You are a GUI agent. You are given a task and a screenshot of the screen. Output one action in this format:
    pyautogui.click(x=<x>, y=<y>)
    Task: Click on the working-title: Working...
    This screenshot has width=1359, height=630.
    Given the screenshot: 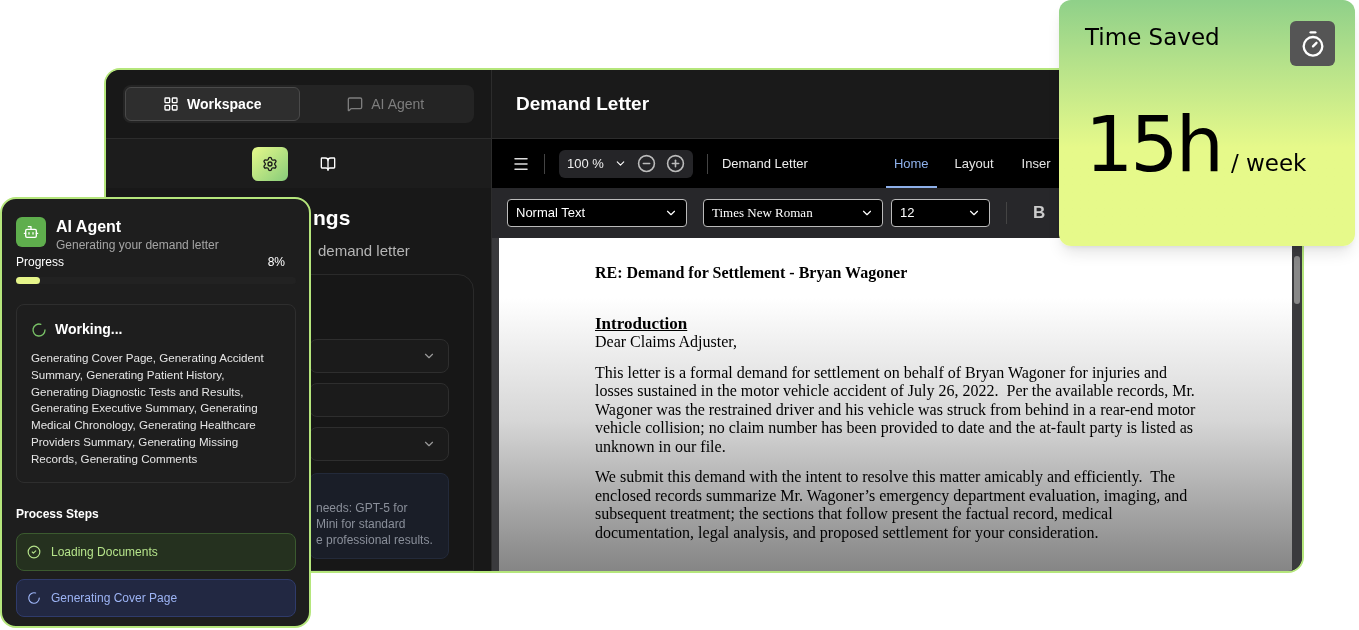 What is the action you would take?
    pyautogui.click(x=89, y=329)
    